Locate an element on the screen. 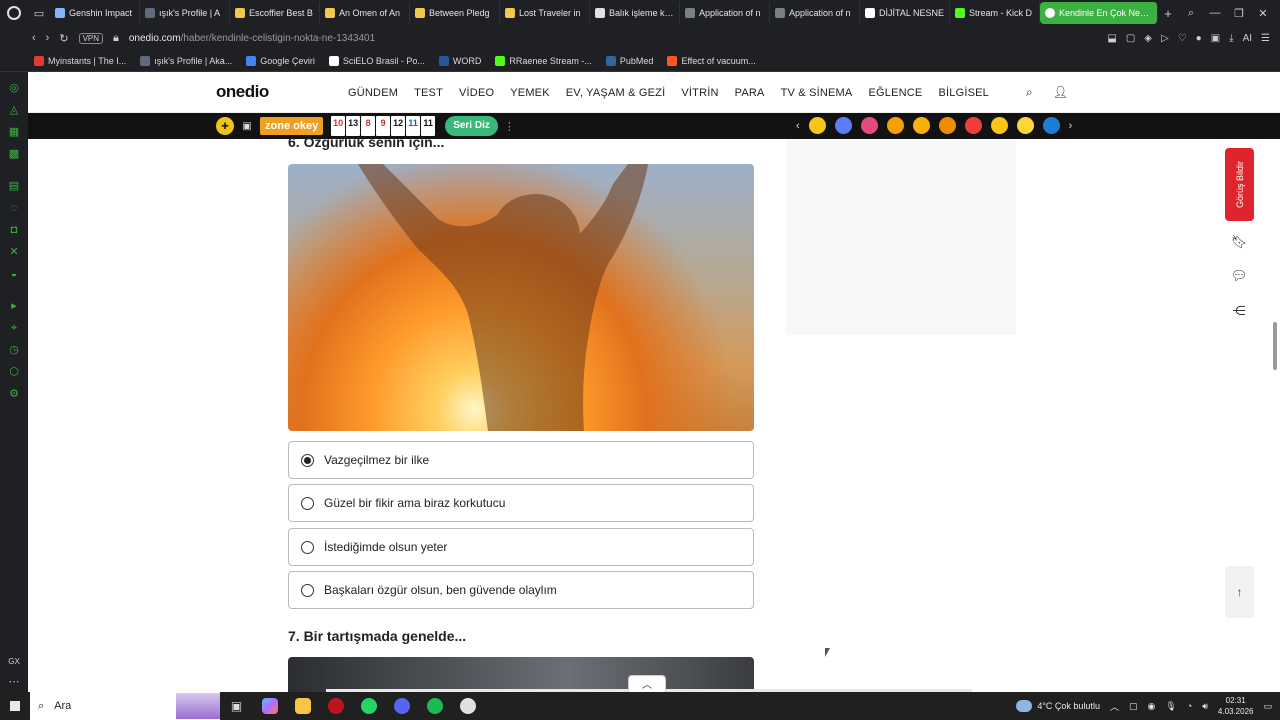  nav-item-9: BİLGİSEL is located at coordinates (963, 93).